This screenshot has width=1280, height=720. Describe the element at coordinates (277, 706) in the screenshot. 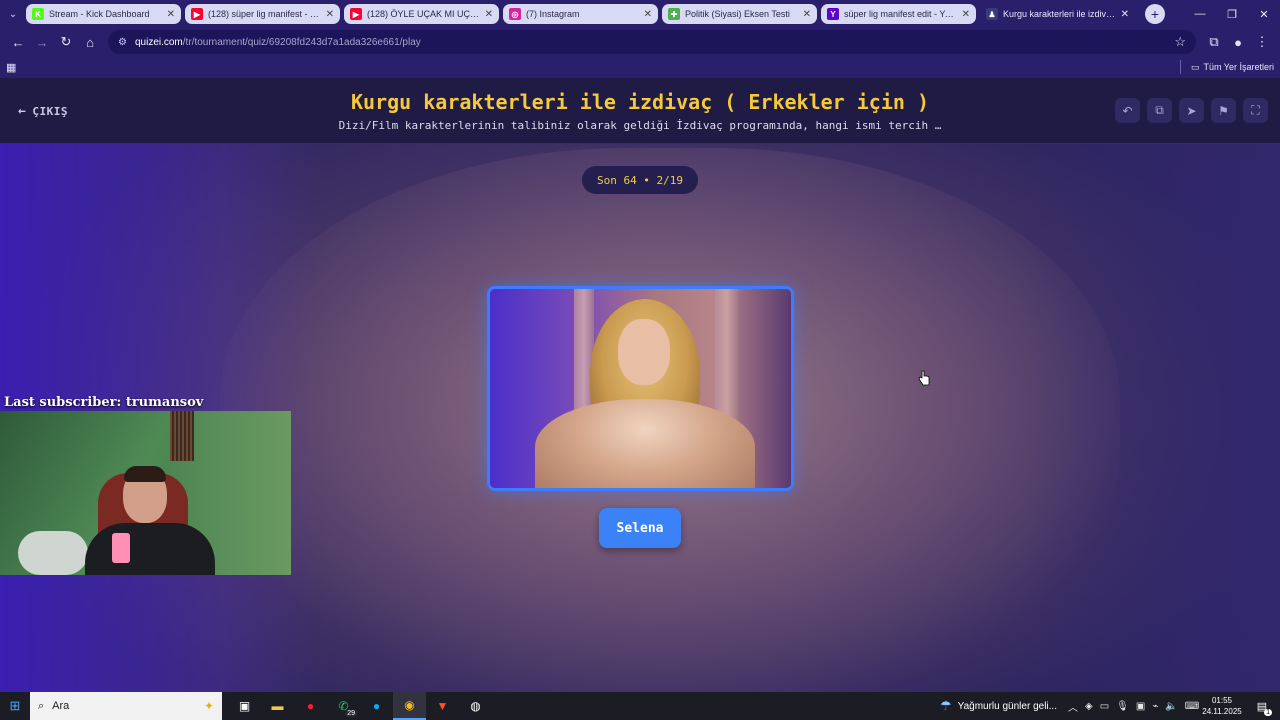

I see `file-explorer-icon: ▬` at that location.